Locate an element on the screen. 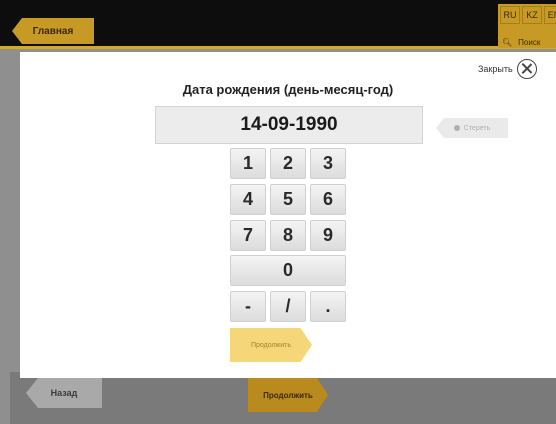 Image resolution: width=556 pixels, height=424 pixels. dialog-title: Дата рождения (день-месяц-год) is located at coordinates (288, 89).